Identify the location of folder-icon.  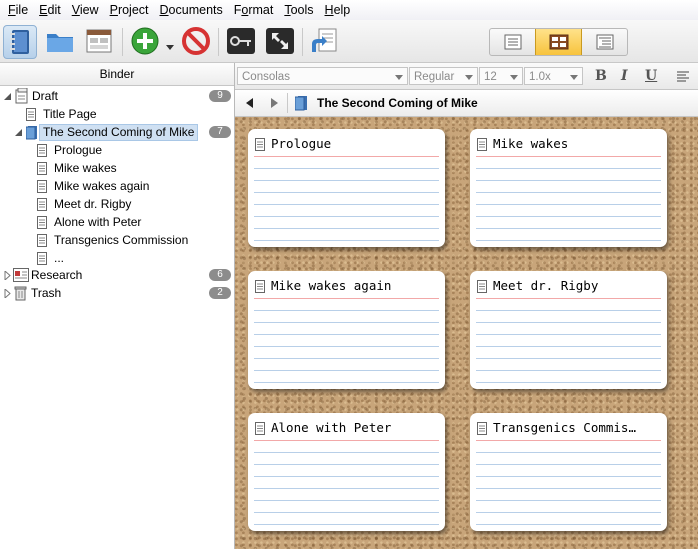
(60, 43).